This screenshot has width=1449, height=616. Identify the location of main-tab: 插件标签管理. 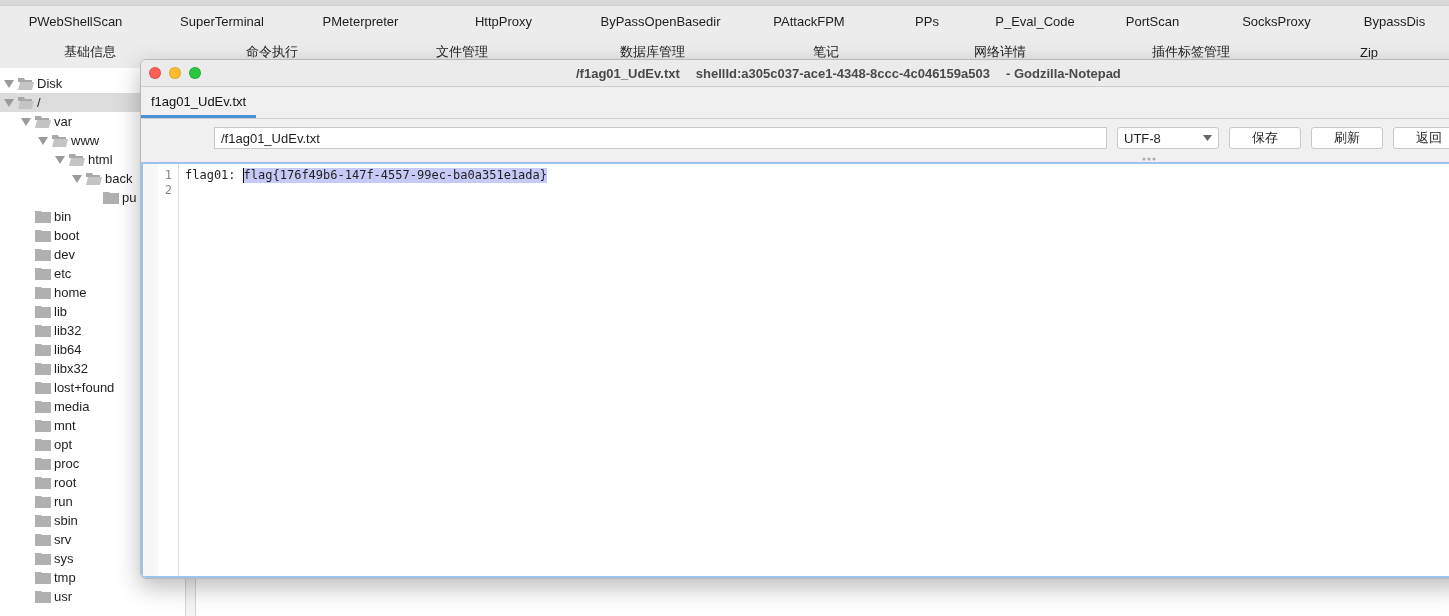
(1190, 52).